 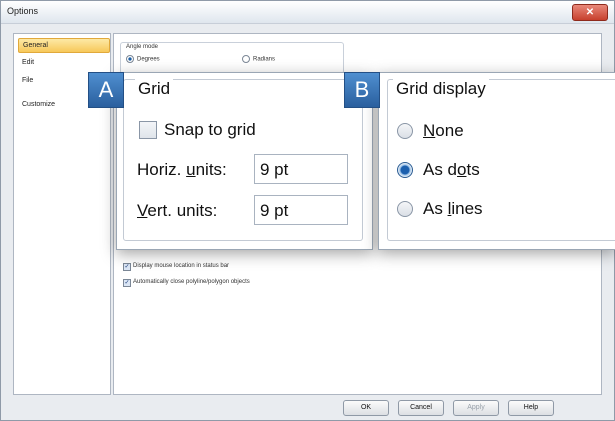 What do you see at coordinates (443, 130) in the screenshot?
I see `radio-grid-none-label: None` at bounding box center [443, 130].